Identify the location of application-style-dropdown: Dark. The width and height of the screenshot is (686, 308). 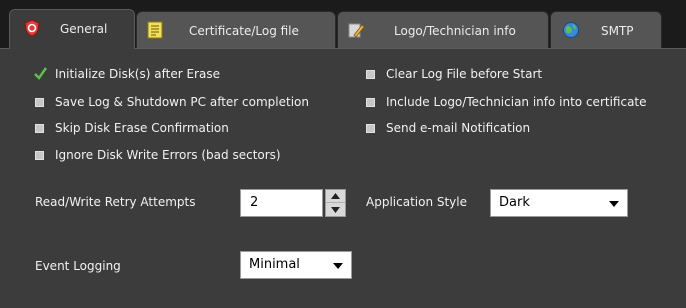
(559, 203).